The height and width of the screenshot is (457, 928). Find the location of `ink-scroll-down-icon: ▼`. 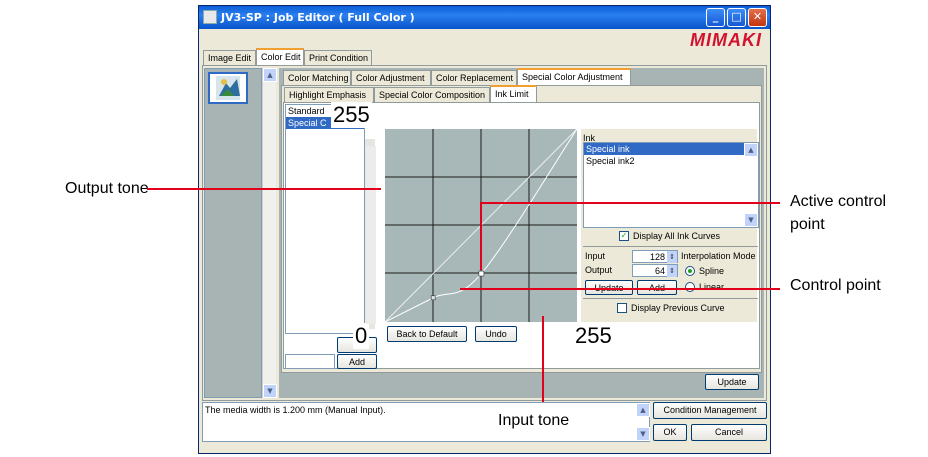

ink-scroll-down-icon: ▼ is located at coordinates (751, 220).